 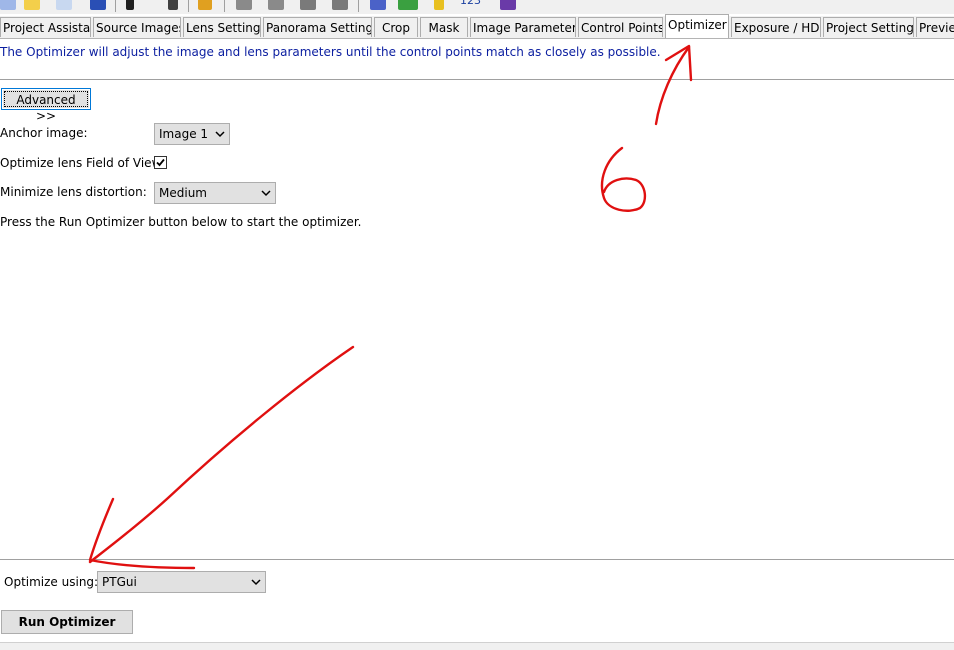 I want to click on tab-label: Mask, so click(x=444, y=28).